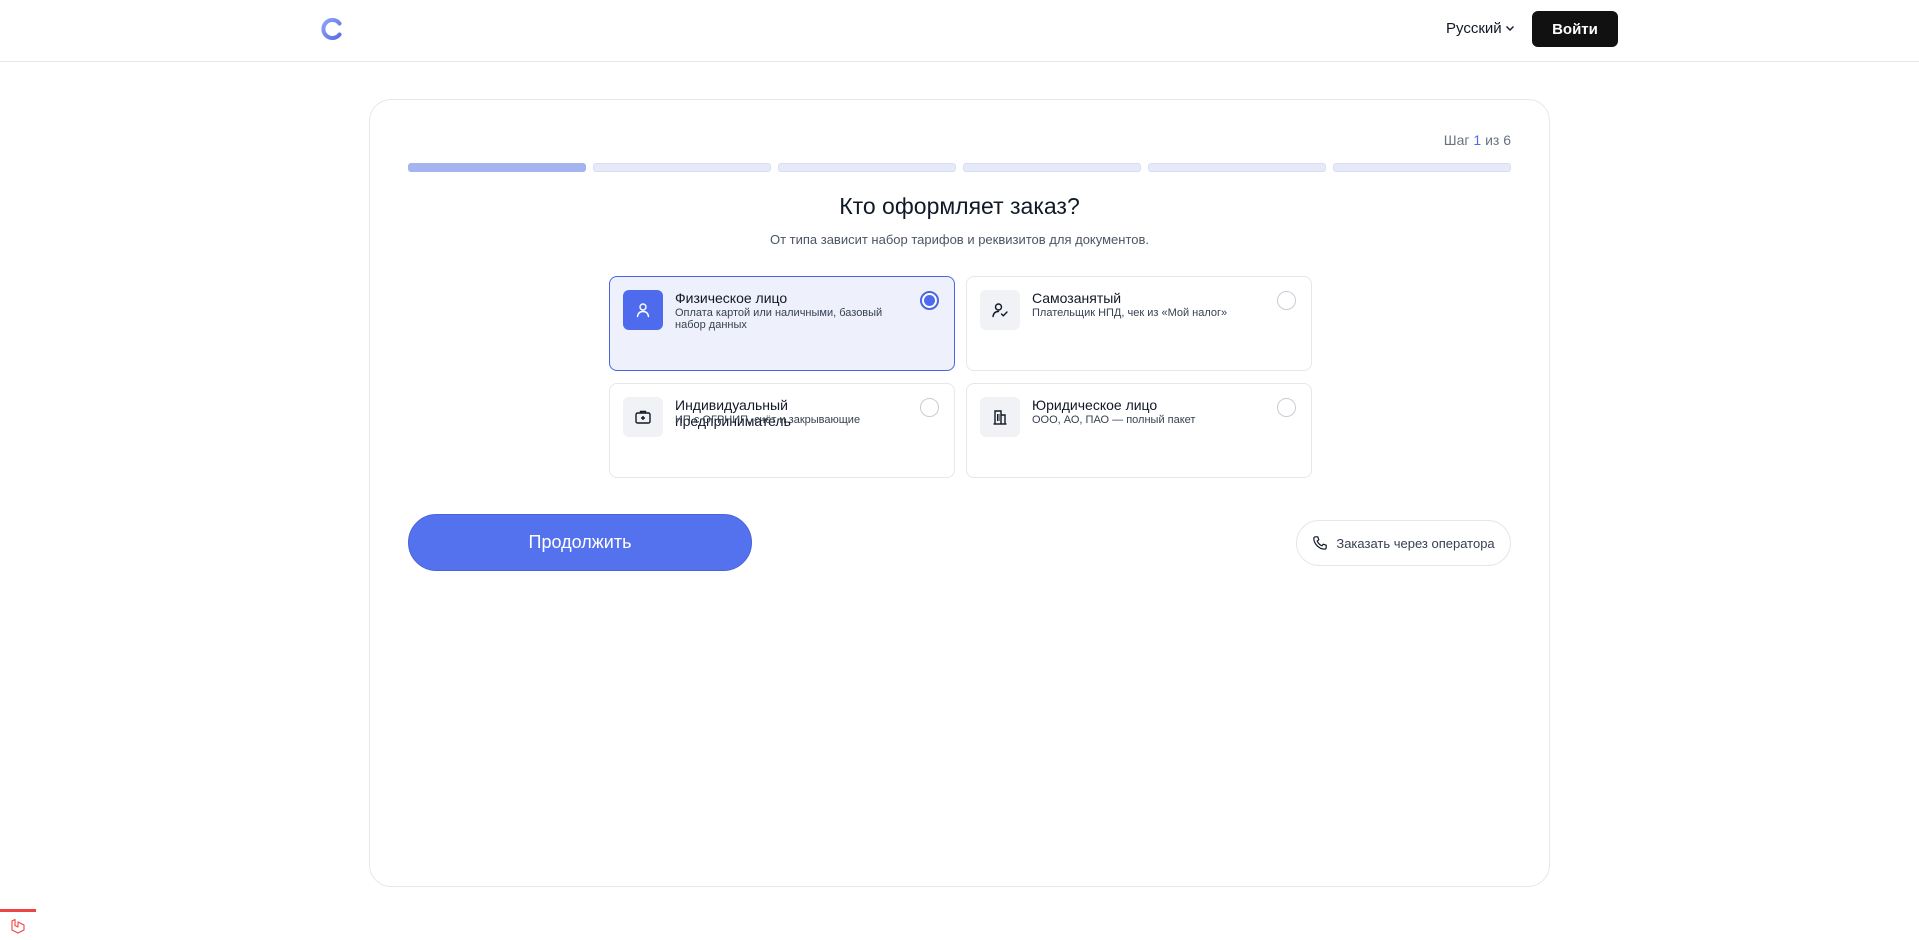 Image resolution: width=1919 pixels, height=940 pixels. Describe the element at coordinates (959, 31) in the screenshot. I see `top-header: Русский Войти` at that location.